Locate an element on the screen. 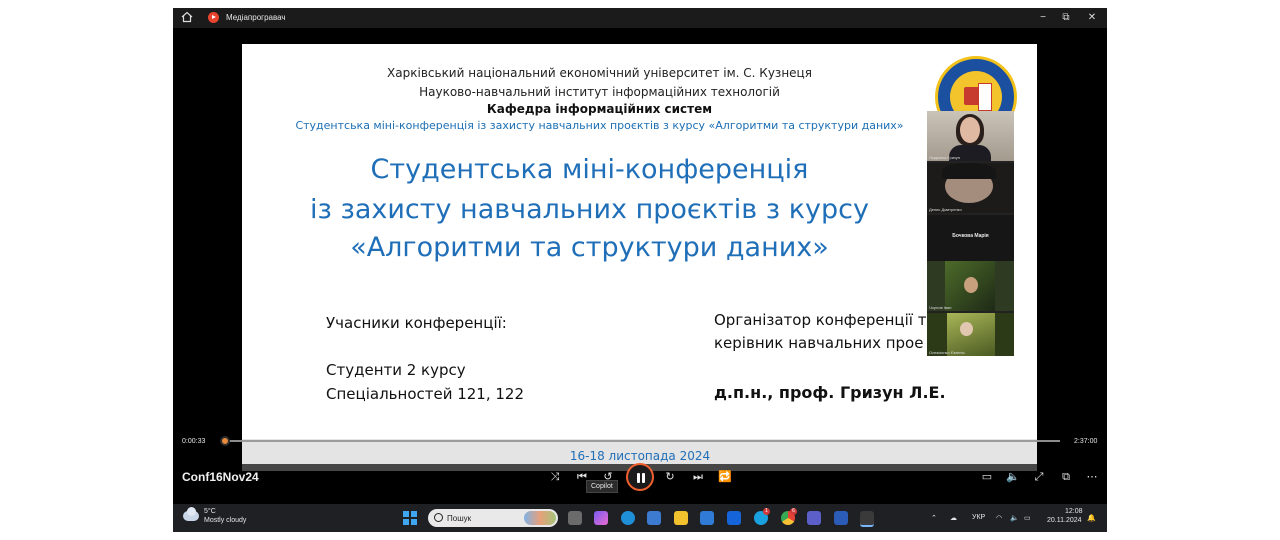  speaker-icon: 🔈 is located at coordinates (1014, 518).